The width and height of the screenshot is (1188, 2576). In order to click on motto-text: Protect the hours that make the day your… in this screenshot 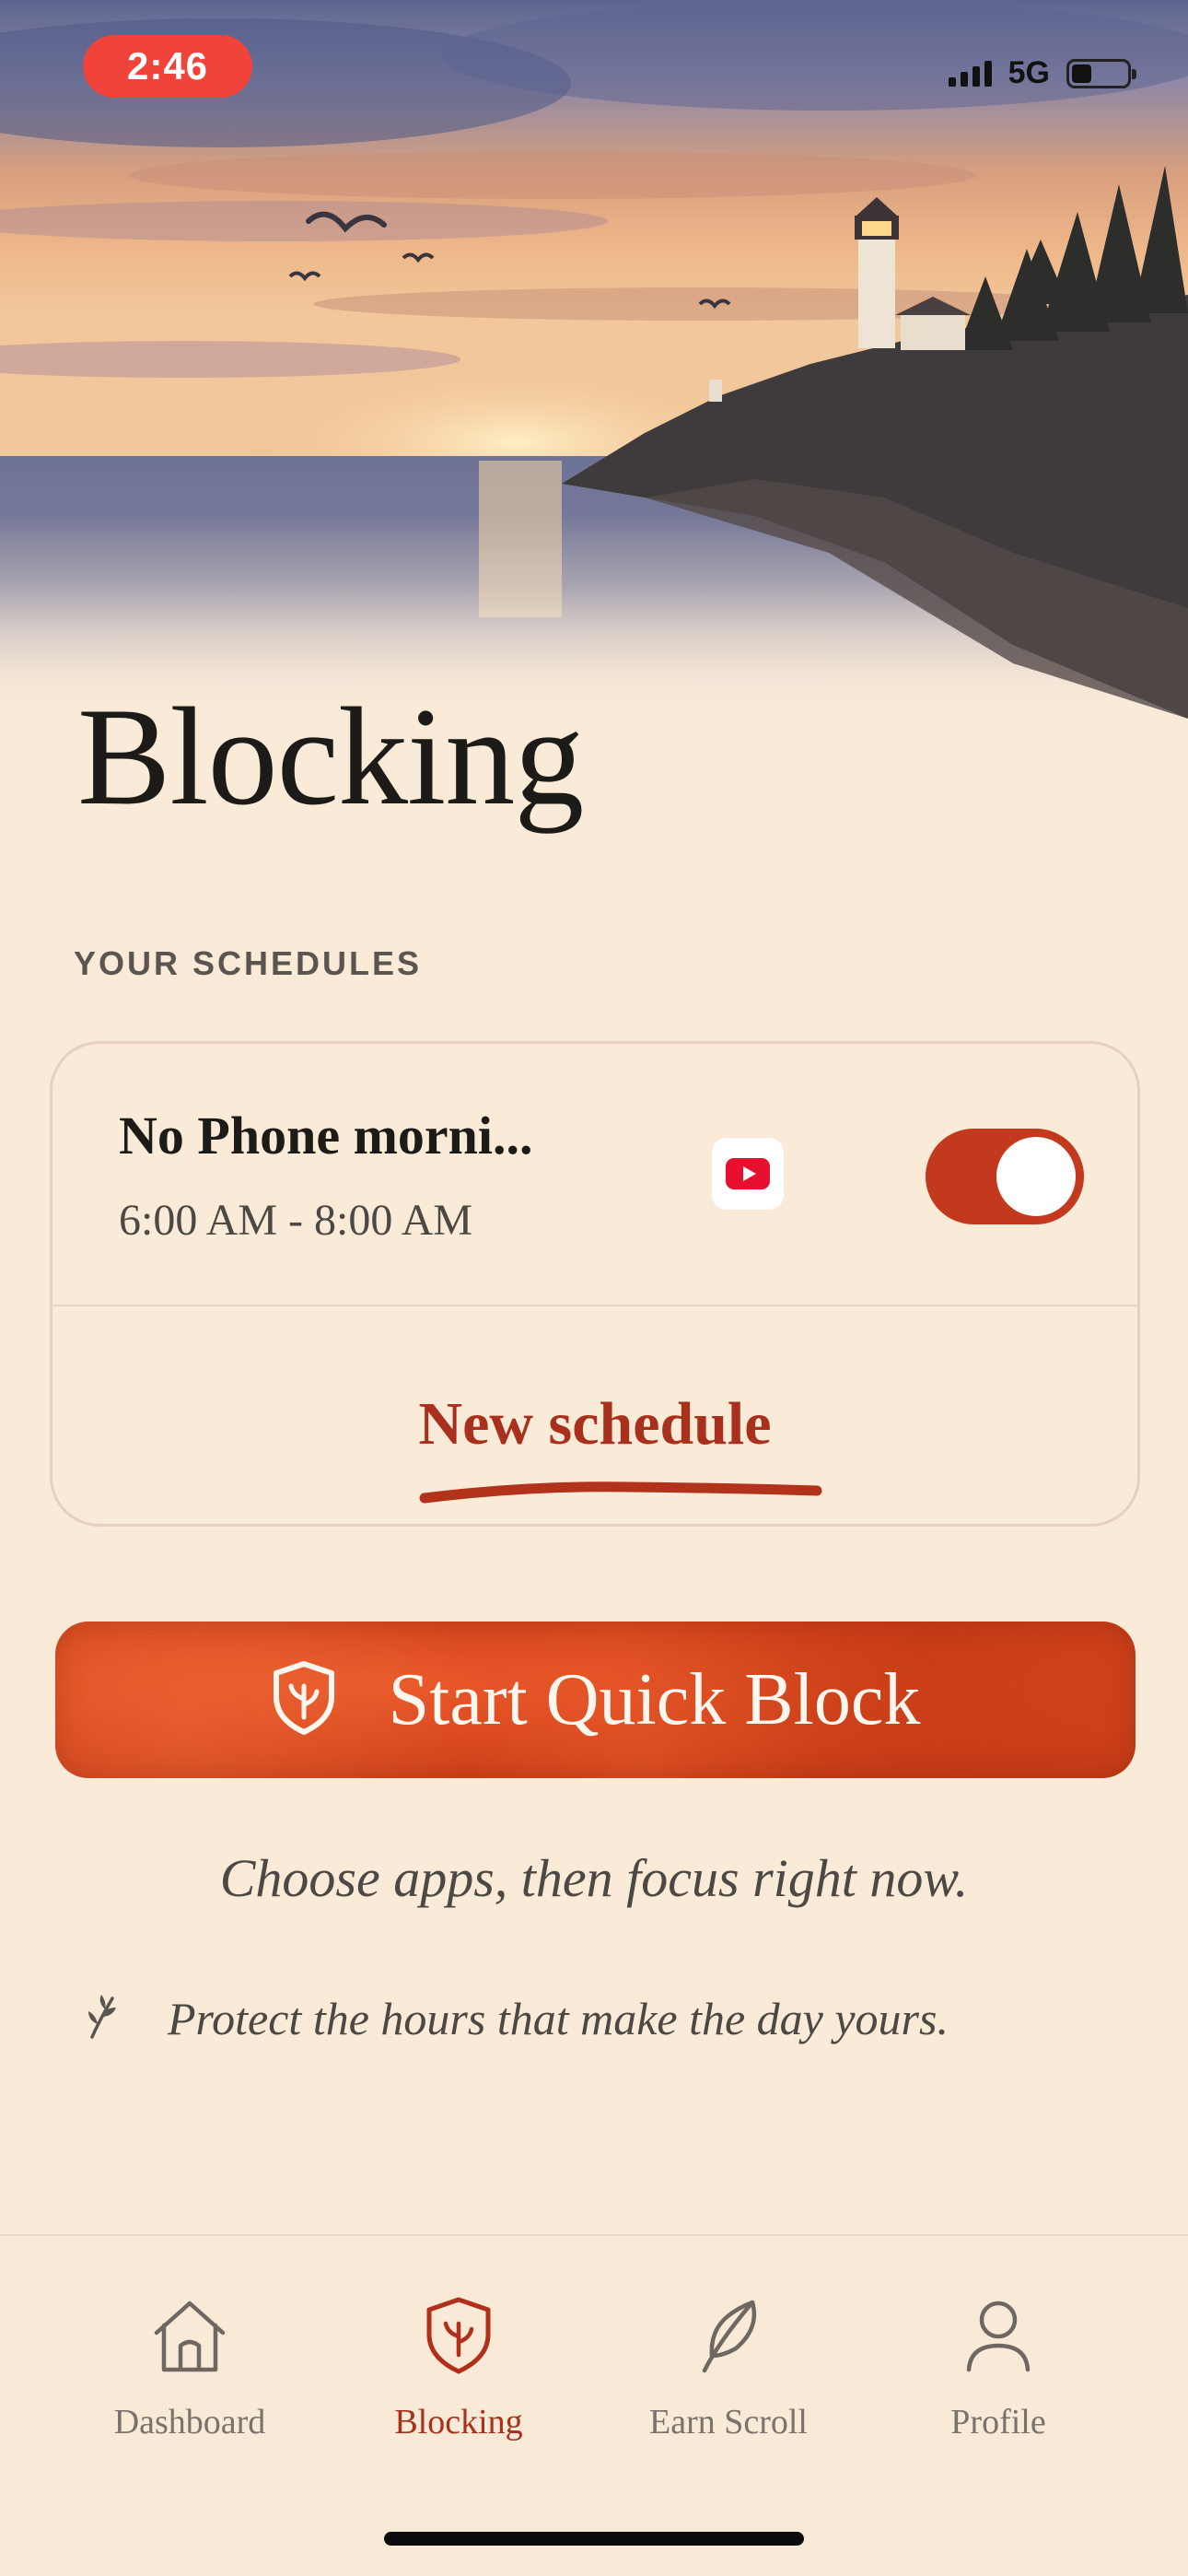, I will do `click(558, 2018)`.